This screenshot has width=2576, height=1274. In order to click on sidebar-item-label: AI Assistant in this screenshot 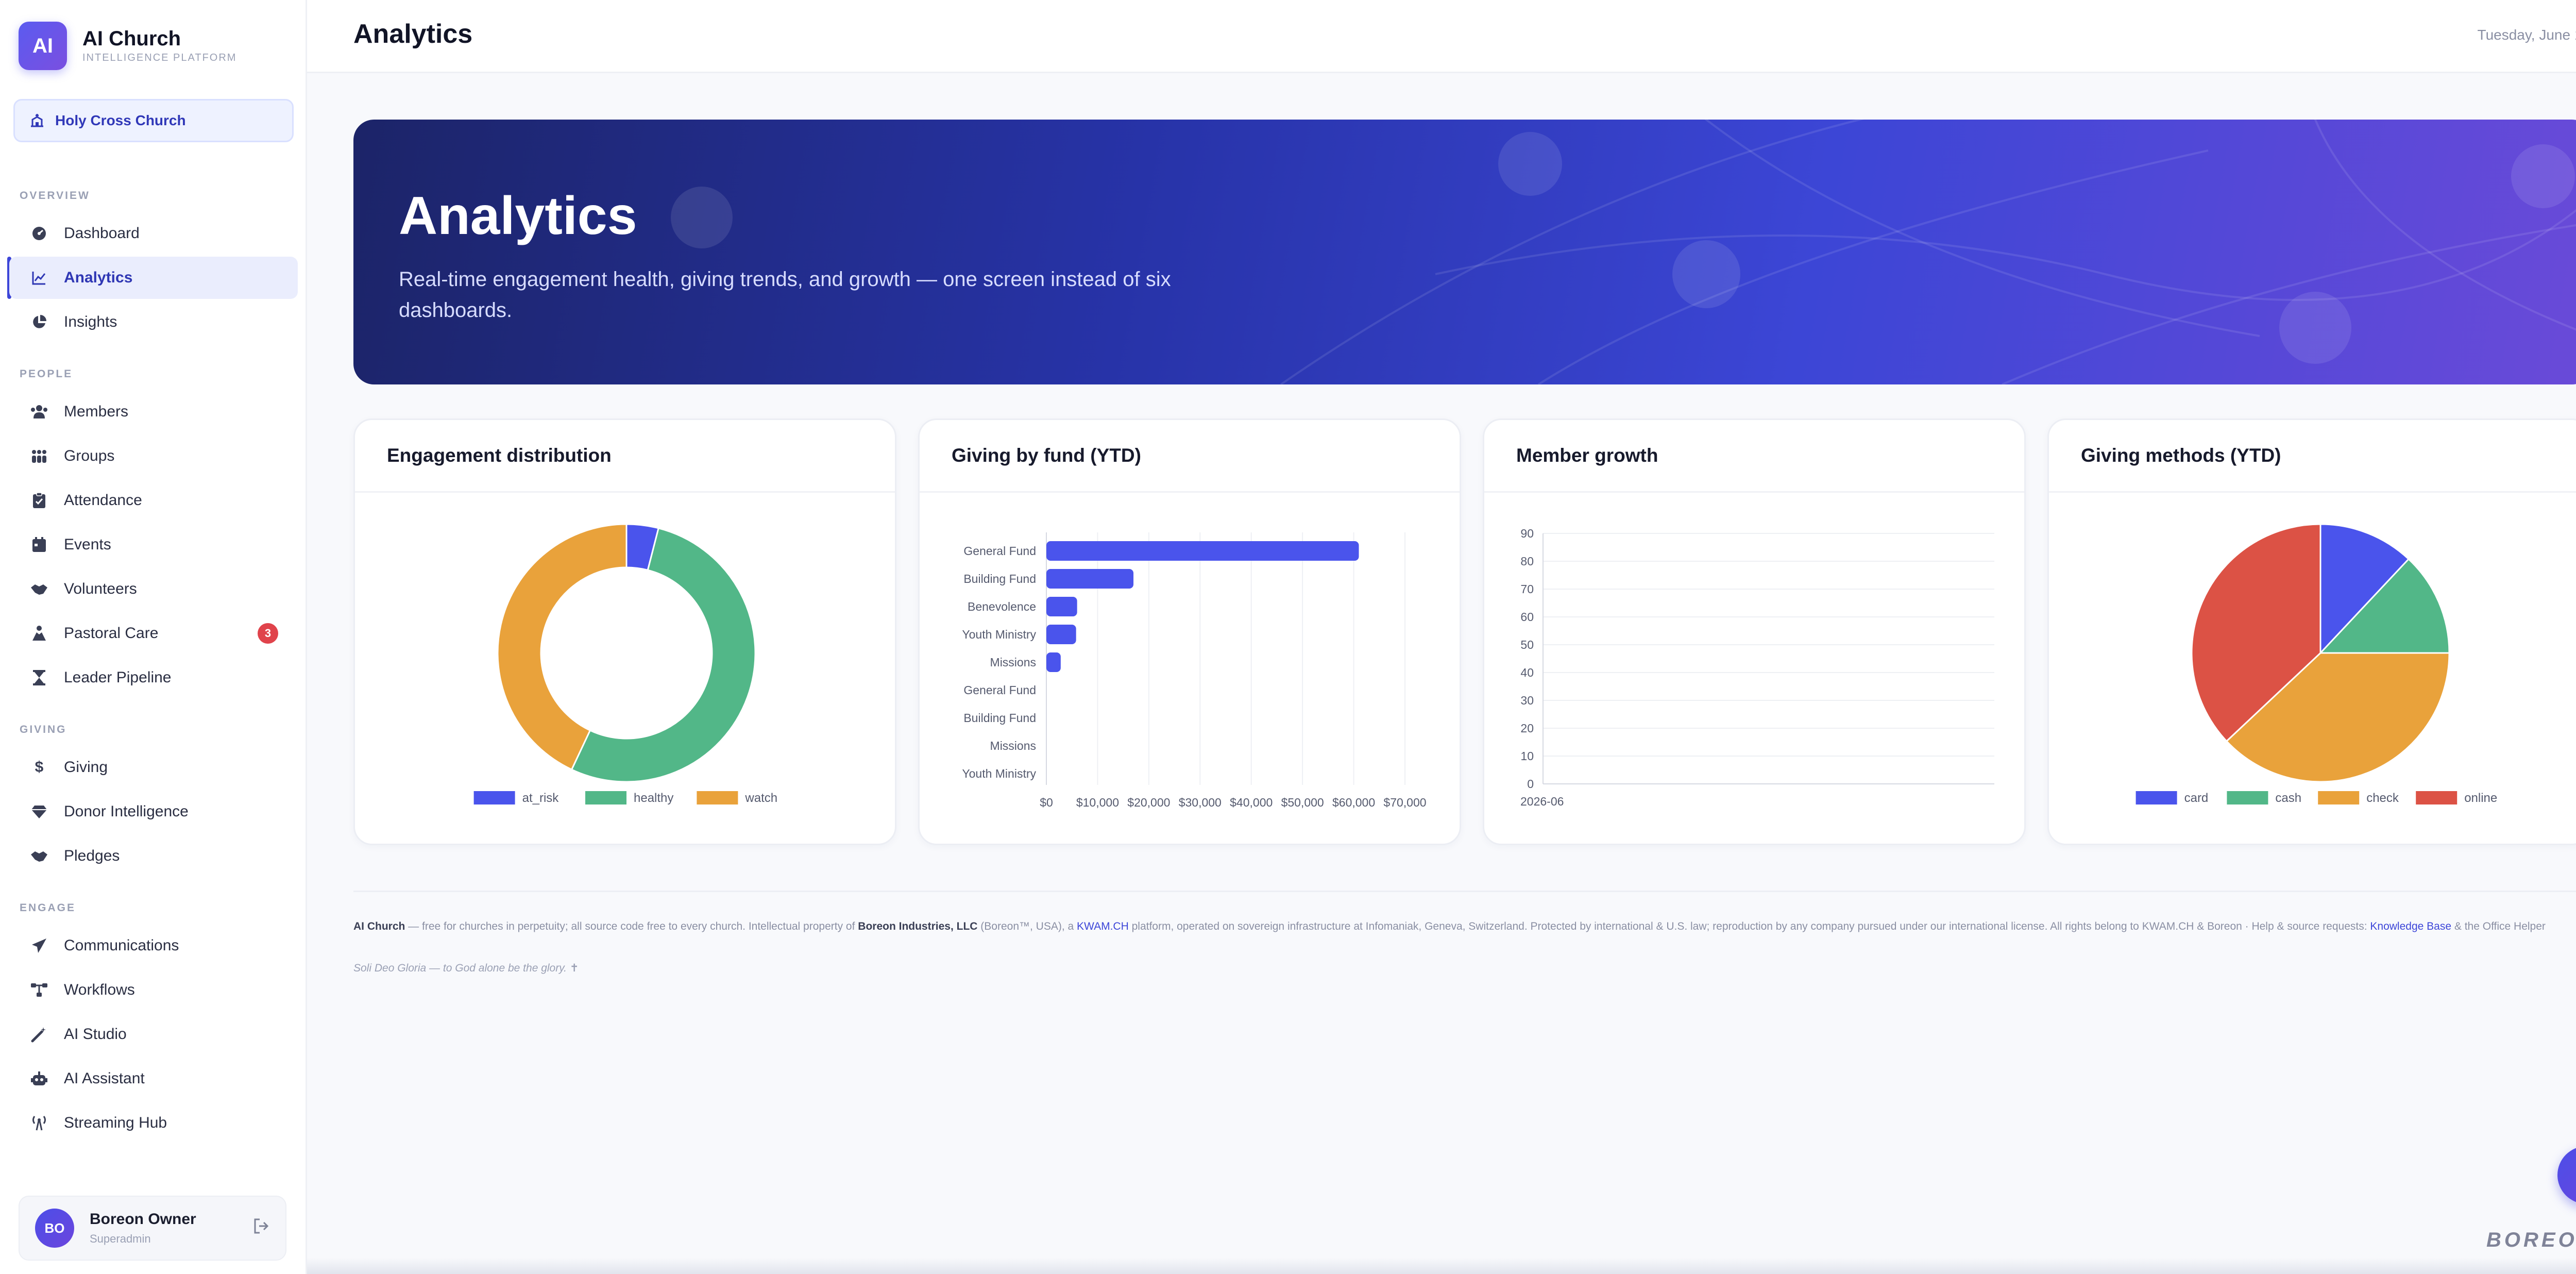, I will do `click(104, 1078)`.